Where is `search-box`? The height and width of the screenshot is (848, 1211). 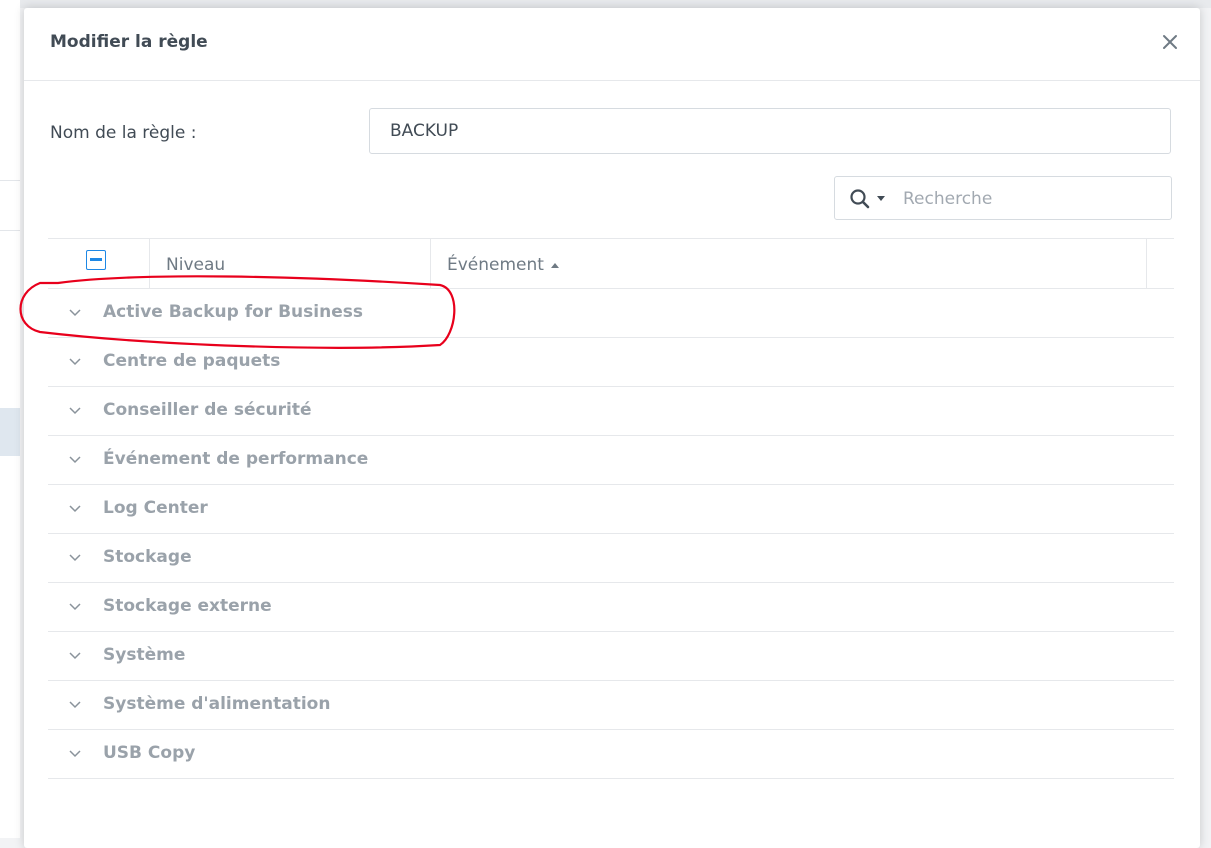
search-box is located at coordinates (1003, 198).